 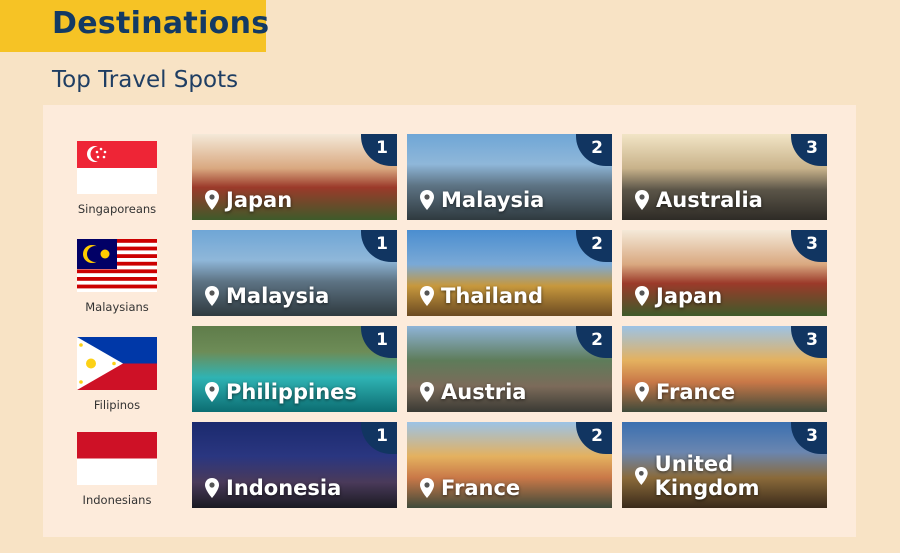 I want to click on destination-card: 3 Japan, so click(x=724, y=273).